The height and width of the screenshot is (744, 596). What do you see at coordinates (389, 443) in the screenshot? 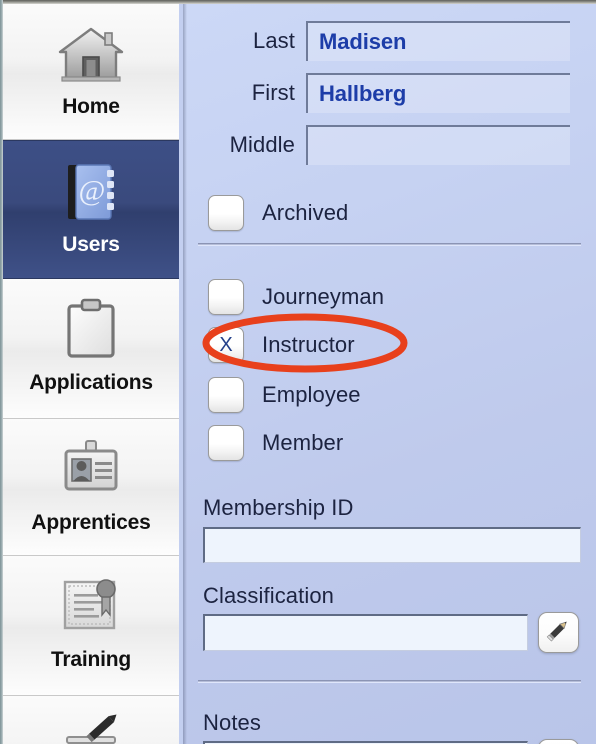
I see `checkbox-row-member: Member` at bounding box center [389, 443].